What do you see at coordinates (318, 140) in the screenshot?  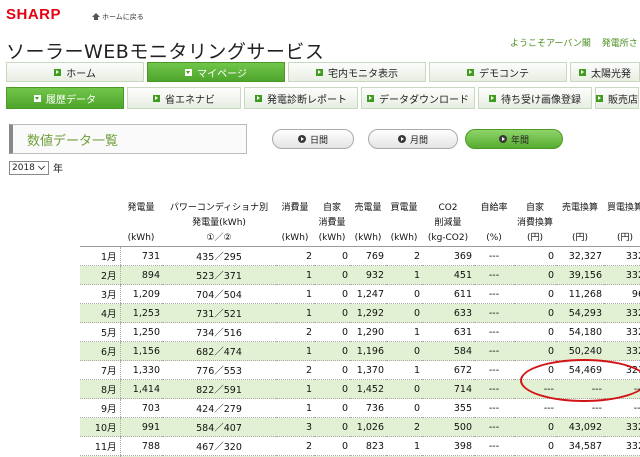 I see `period-button-label: 日間` at bounding box center [318, 140].